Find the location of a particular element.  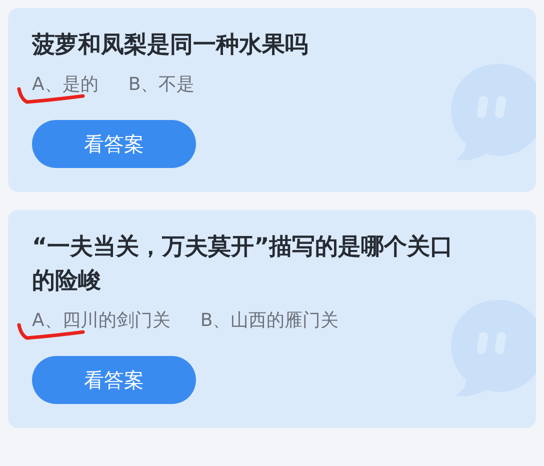

question-text: 菠萝和凤梨是同一种水果吗 is located at coordinates (170, 45).